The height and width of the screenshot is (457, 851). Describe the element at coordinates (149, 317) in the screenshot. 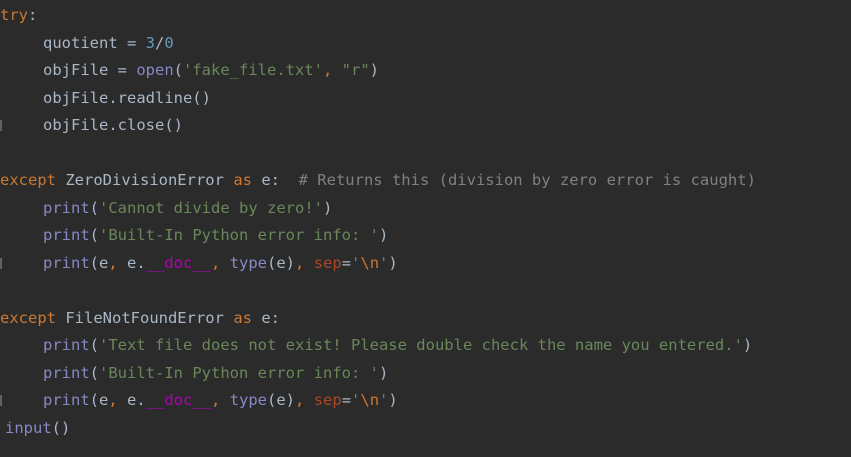

I see `code-token: FileNotFoundError` at that location.